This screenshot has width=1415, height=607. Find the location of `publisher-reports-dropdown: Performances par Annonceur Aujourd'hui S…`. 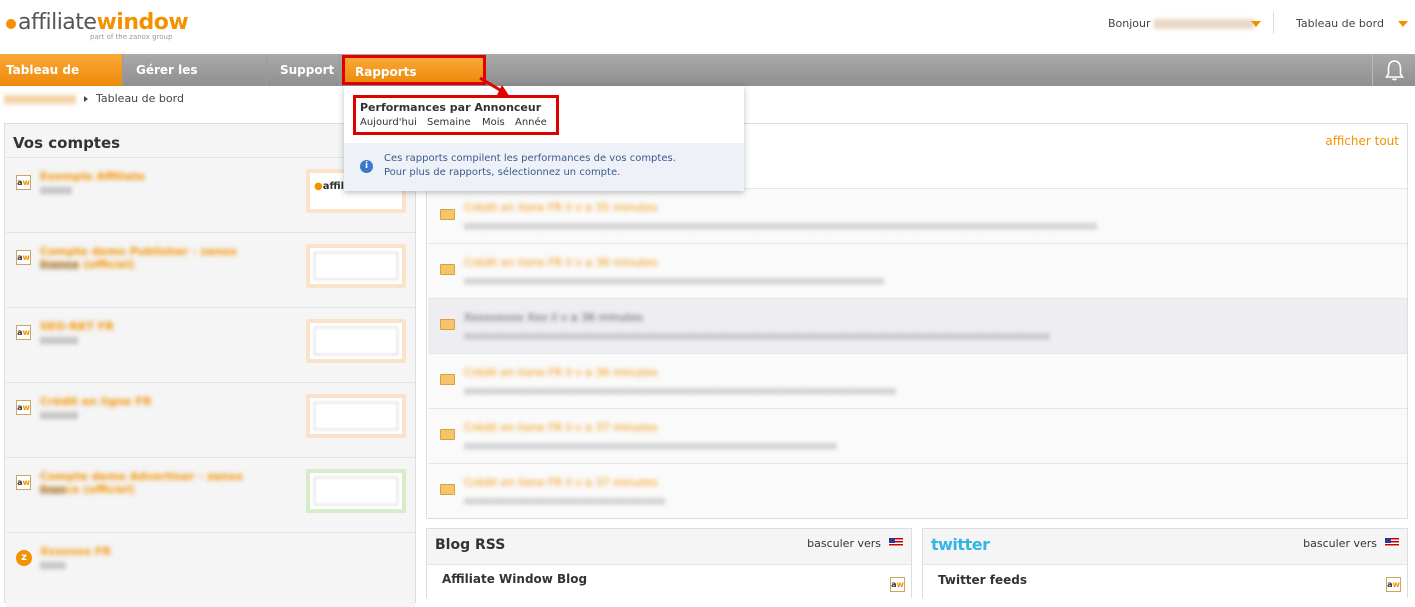

publisher-reports-dropdown: Performances par Annonceur Aujourd'hui S… is located at coordinates (544, 138).